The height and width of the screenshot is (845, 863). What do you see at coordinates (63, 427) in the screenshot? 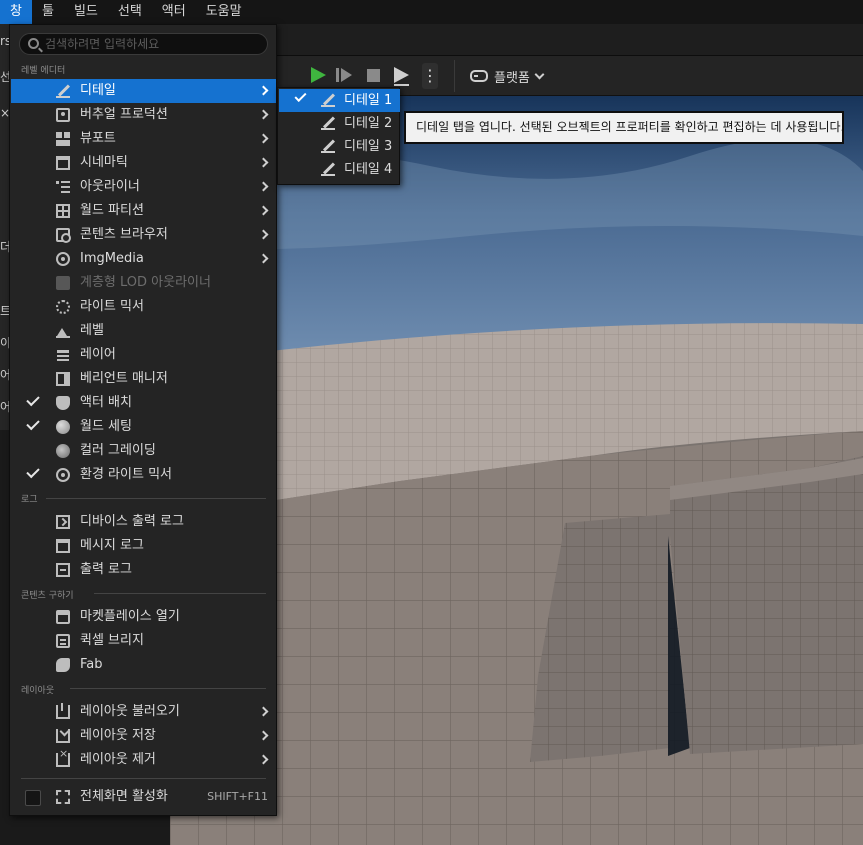
I see `globe-icon` at bounding box center [63, 427].